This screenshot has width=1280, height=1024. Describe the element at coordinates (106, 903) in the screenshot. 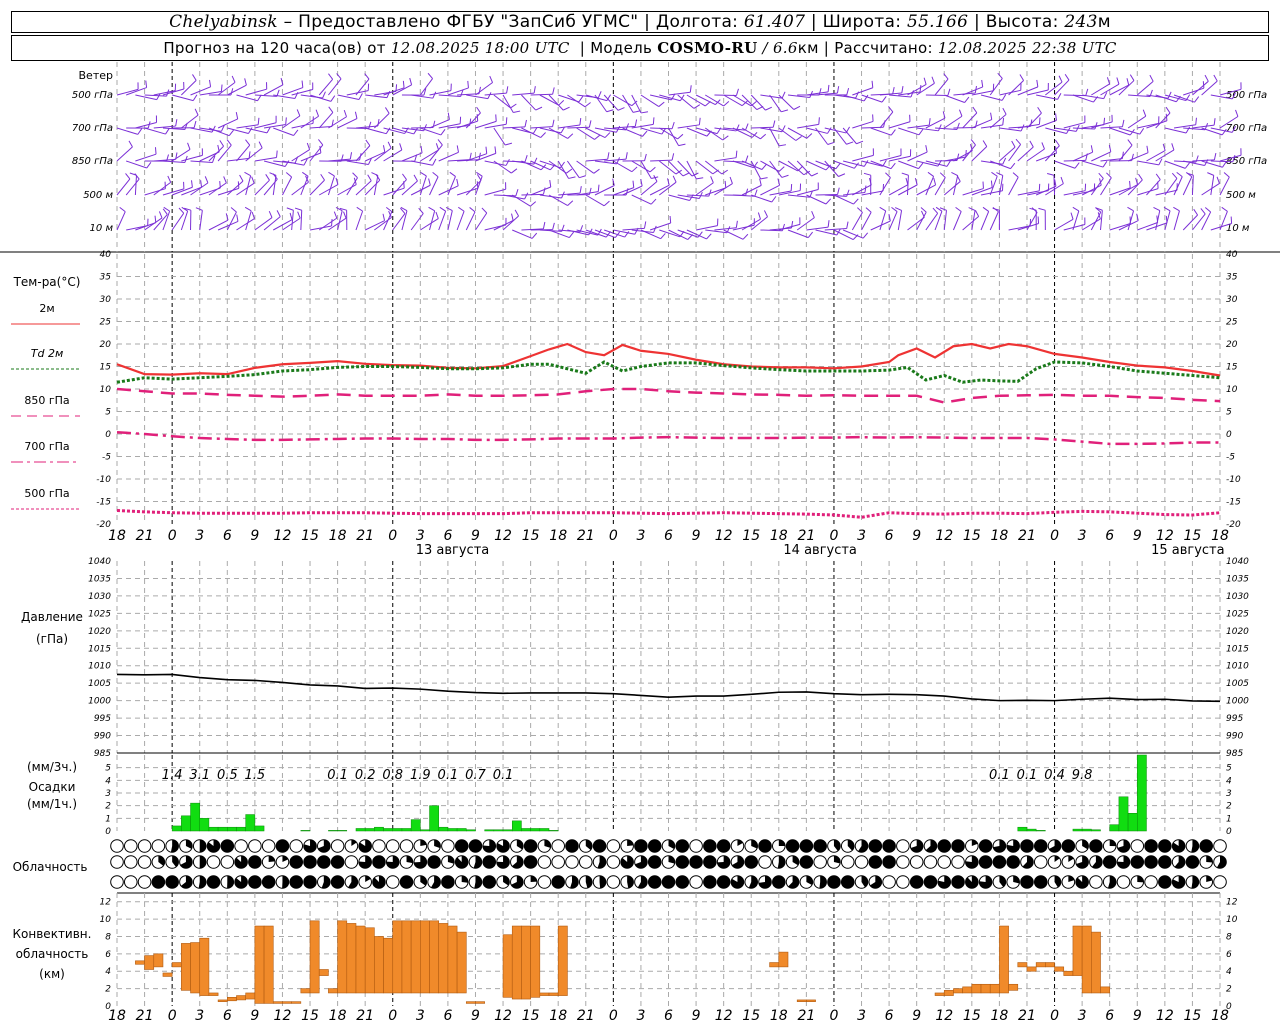

I see `conv-tick-left: 12` at that location.